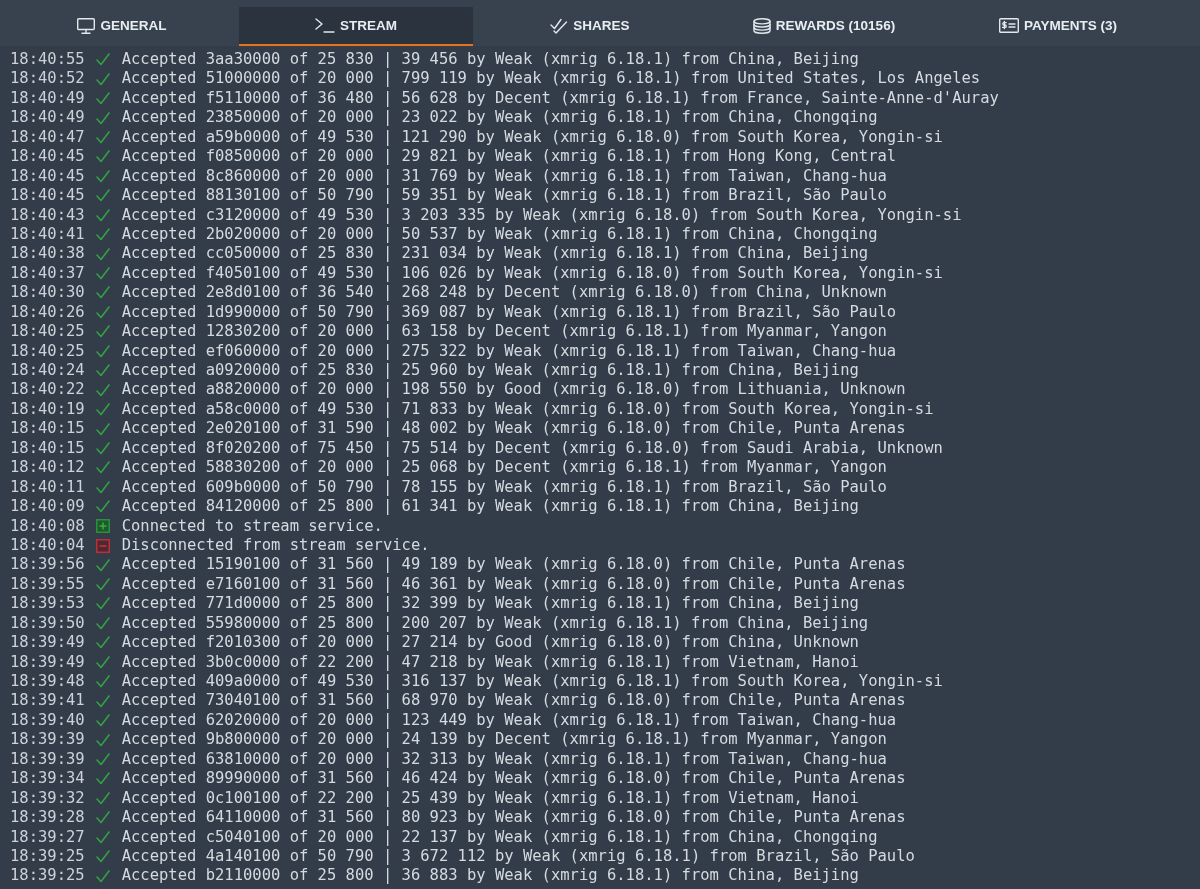 The height and width of the screenshot is (889, 1200). Describe the element at coordinates (47, 623) in the screenshot. I see `timestamp: 18:39:50` at that location.